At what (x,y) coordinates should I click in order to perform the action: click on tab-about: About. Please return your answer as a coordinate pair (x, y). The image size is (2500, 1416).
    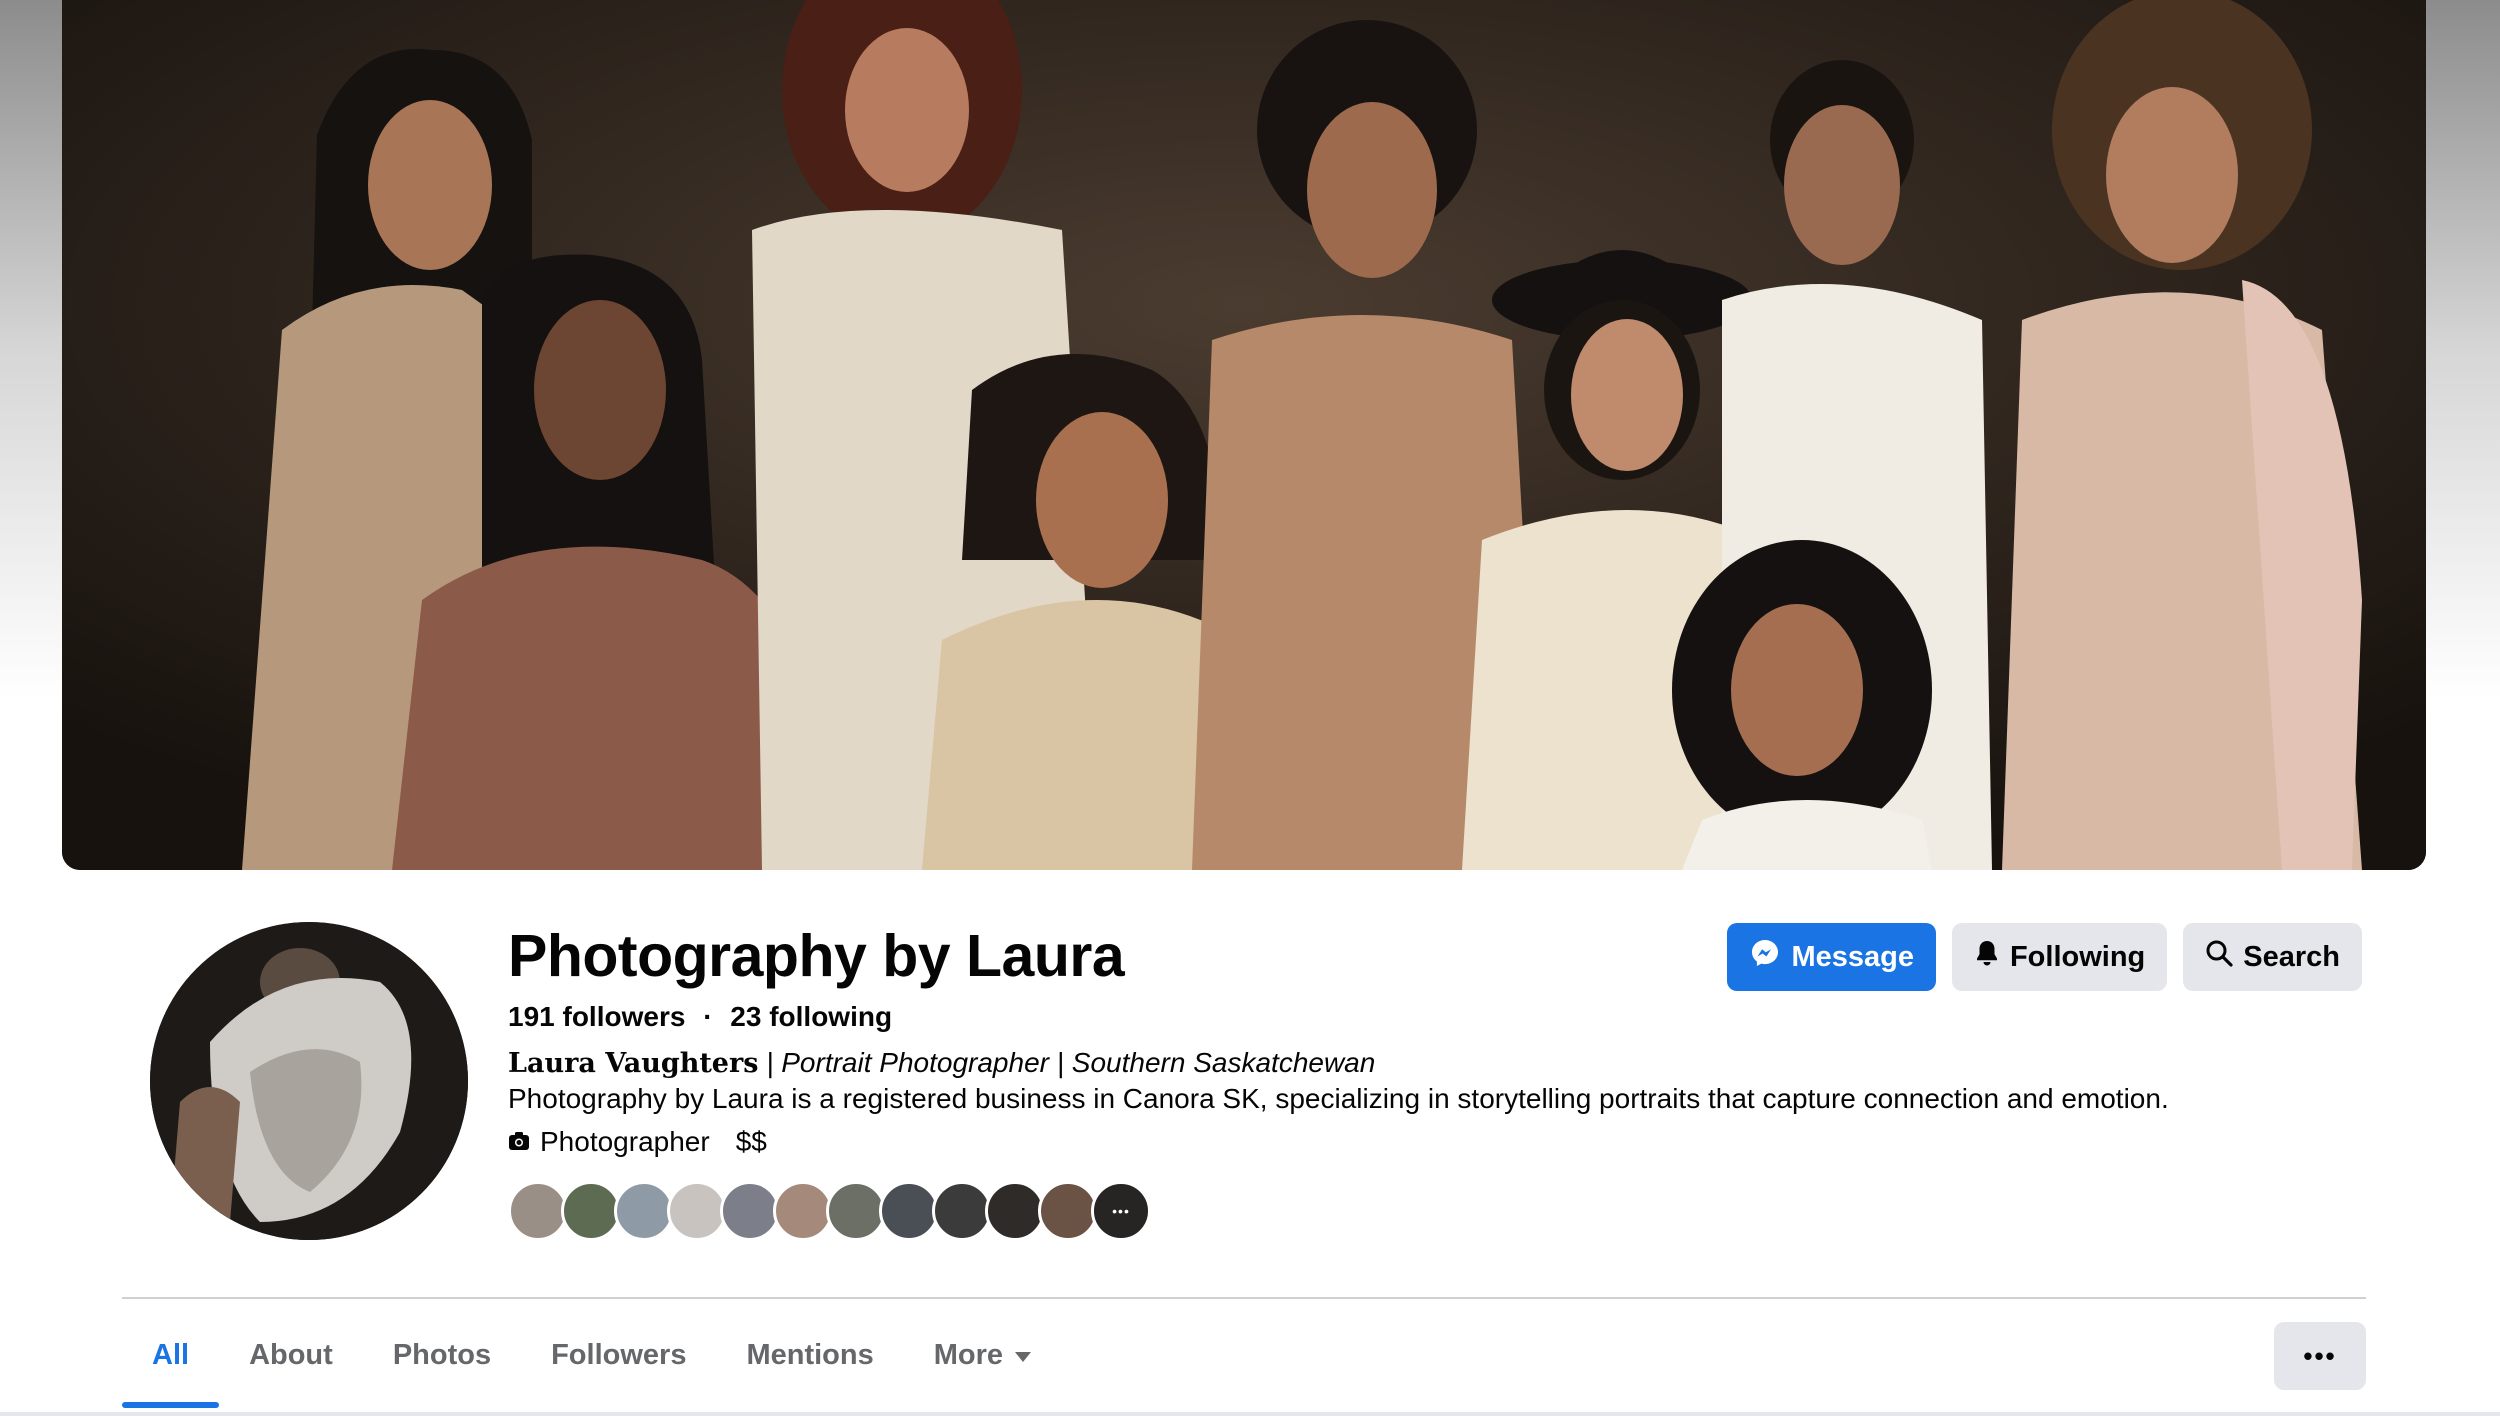
    Looking at the image, I should click on (291, 1355).